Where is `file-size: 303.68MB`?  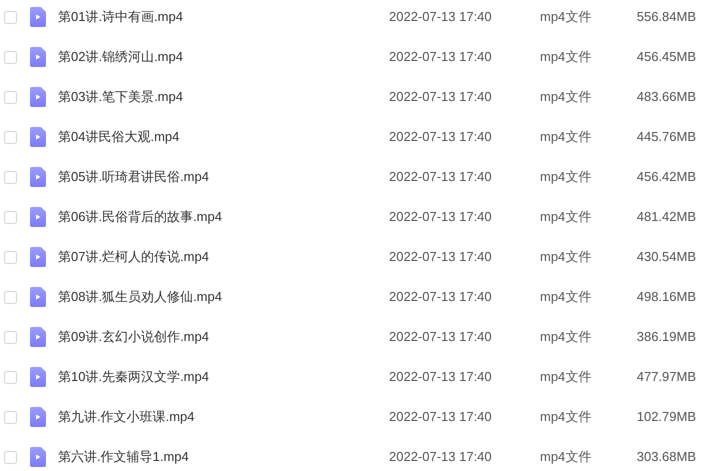 file-size: 303.68MB is located at coordinates (666, 457).